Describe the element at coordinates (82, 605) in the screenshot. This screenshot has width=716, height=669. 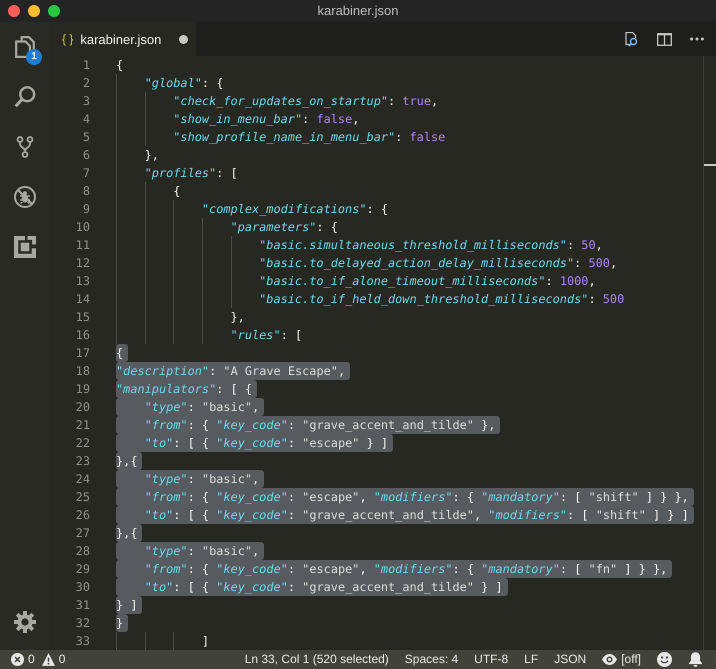
I see `line-number: 31` at that location.